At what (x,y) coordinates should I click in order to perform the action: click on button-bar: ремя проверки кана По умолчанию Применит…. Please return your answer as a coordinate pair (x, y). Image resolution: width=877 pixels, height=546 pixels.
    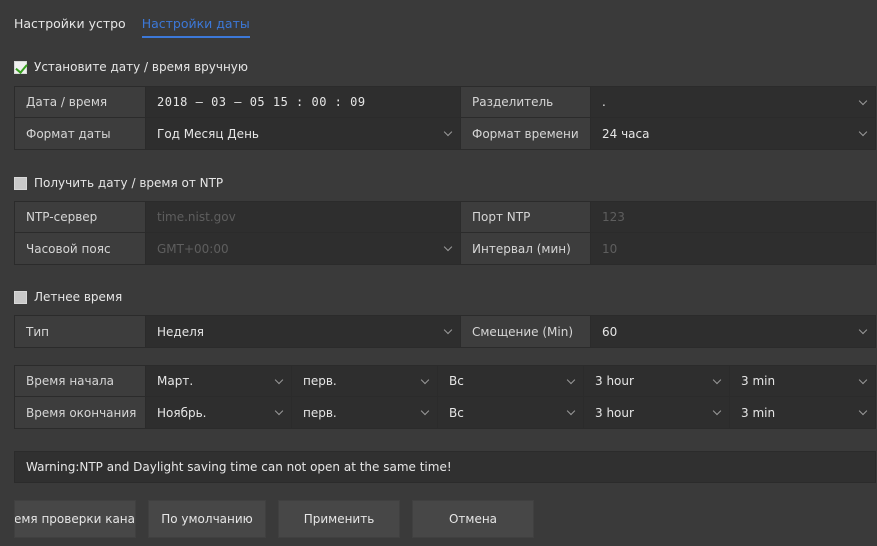
    Looking at the image, I should click on (274, 519).